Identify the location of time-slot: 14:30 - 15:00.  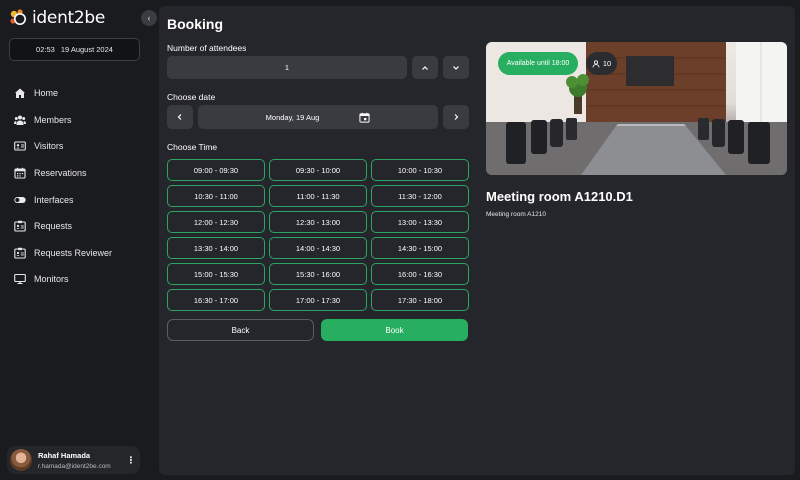
(420, 248).